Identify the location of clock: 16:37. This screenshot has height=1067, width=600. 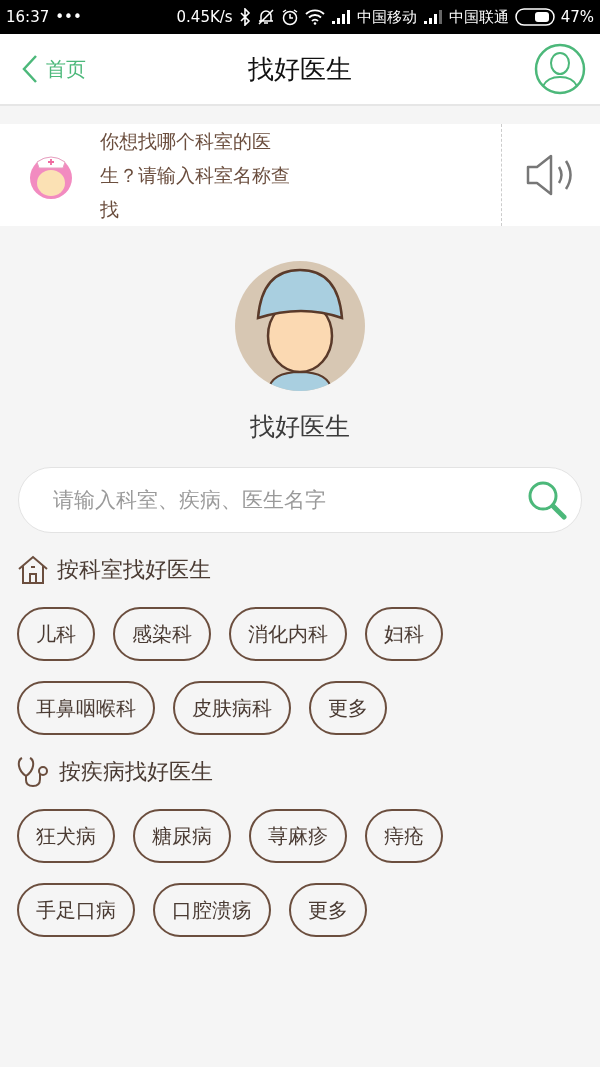
(28, 17).